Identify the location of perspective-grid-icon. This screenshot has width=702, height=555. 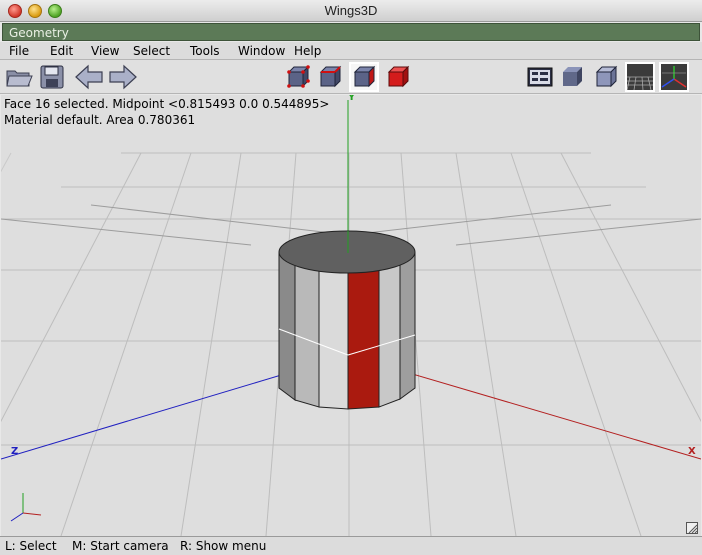
(640, 77).